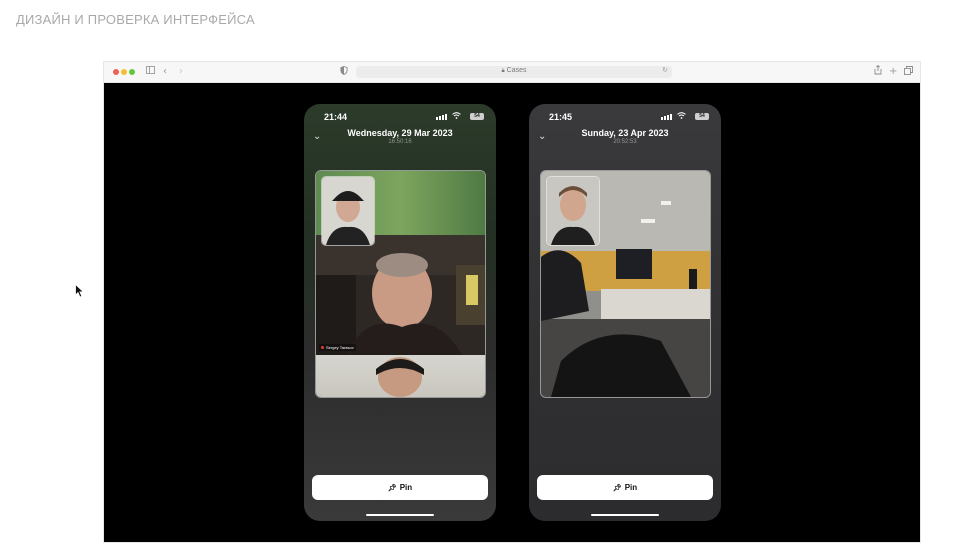 Image resolution: width=960 pixels, height=553 pixels. I want to click on reload-icon: ↻, so click(665, 70).